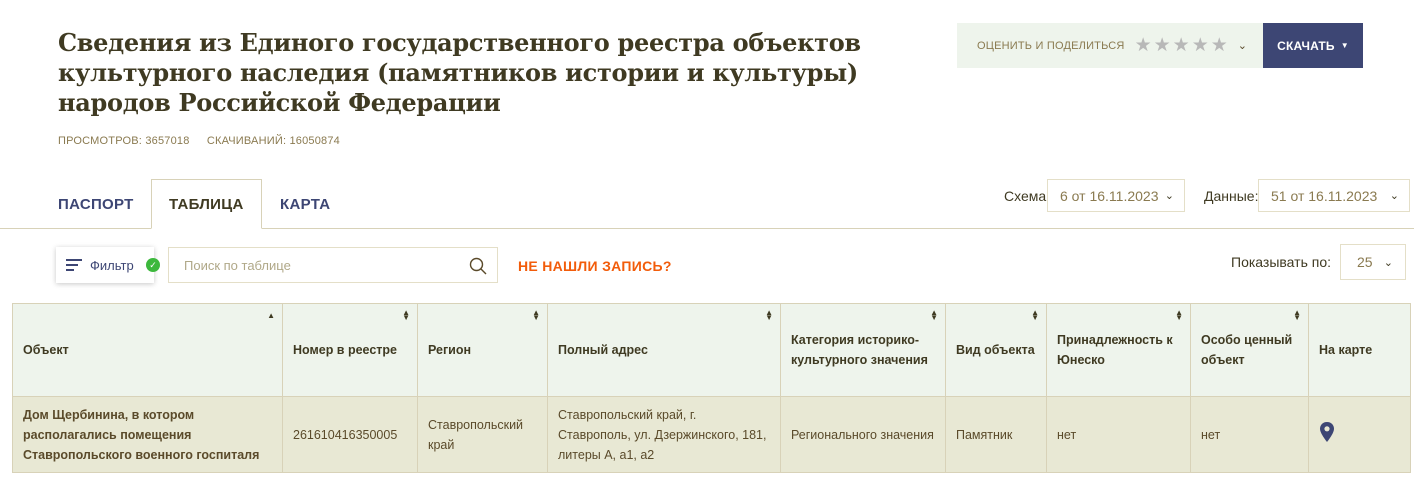 The width and height of the screenshot is (1414, 492). Describe the element at coordinates (1118, 434) in the screenshot. I see `cell-unesco: нет` at that location.